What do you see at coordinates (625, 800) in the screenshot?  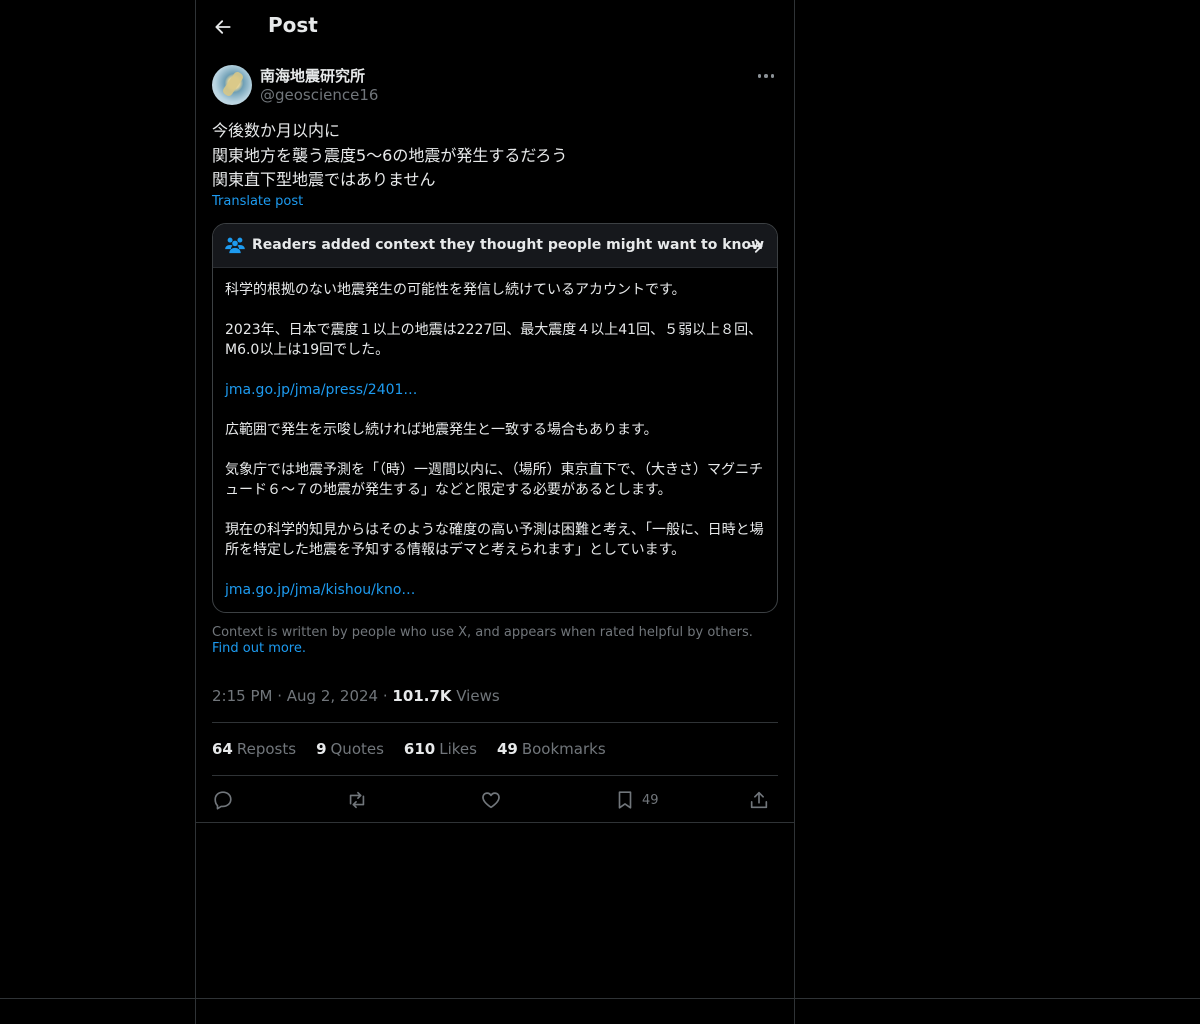 I see `bookmark-icon` at bounding box center [625, 800].